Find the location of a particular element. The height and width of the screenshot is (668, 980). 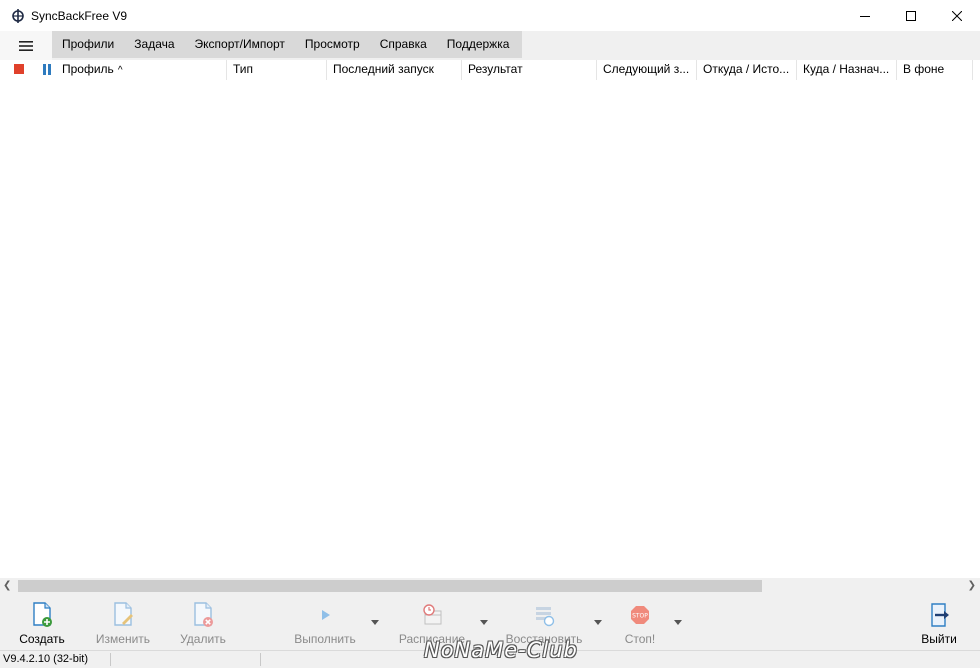

run-button: Выполнить is located at coordinates (325, 621).